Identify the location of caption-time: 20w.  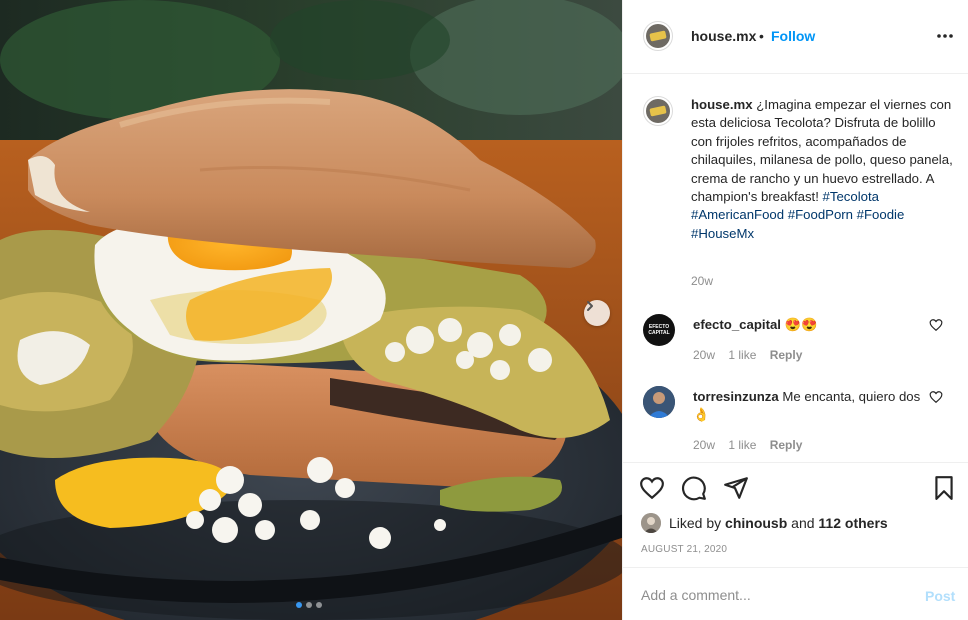
(702, 281).